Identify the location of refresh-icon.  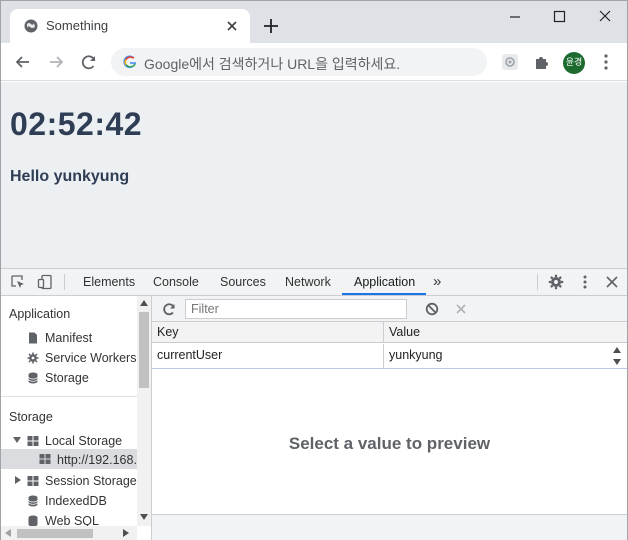
(169, 309).